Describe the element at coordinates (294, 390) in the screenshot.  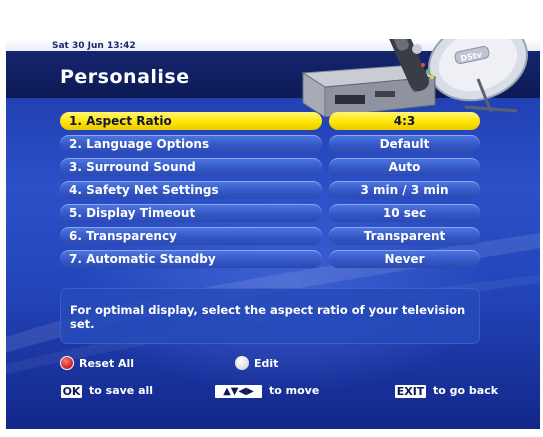
I see `move-label: to move` at that location.